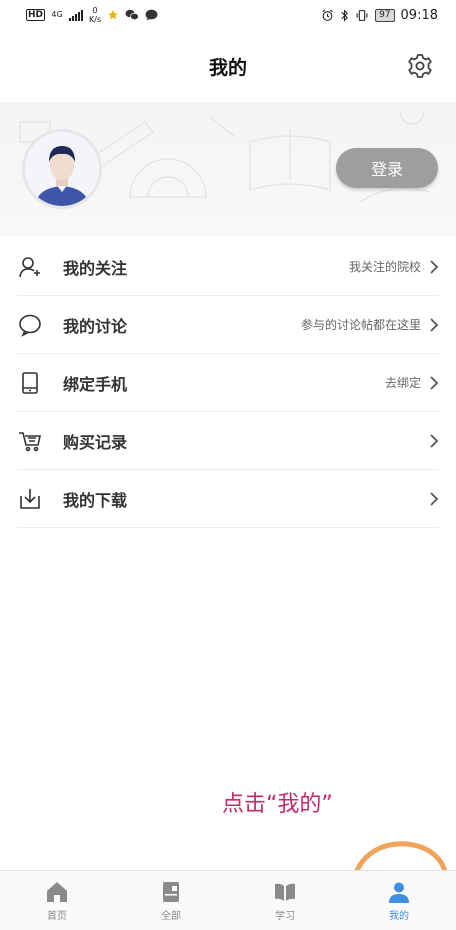 The height and width of the screenshot is (930, 456). I want to click on phone-icon, so click(30, 383).